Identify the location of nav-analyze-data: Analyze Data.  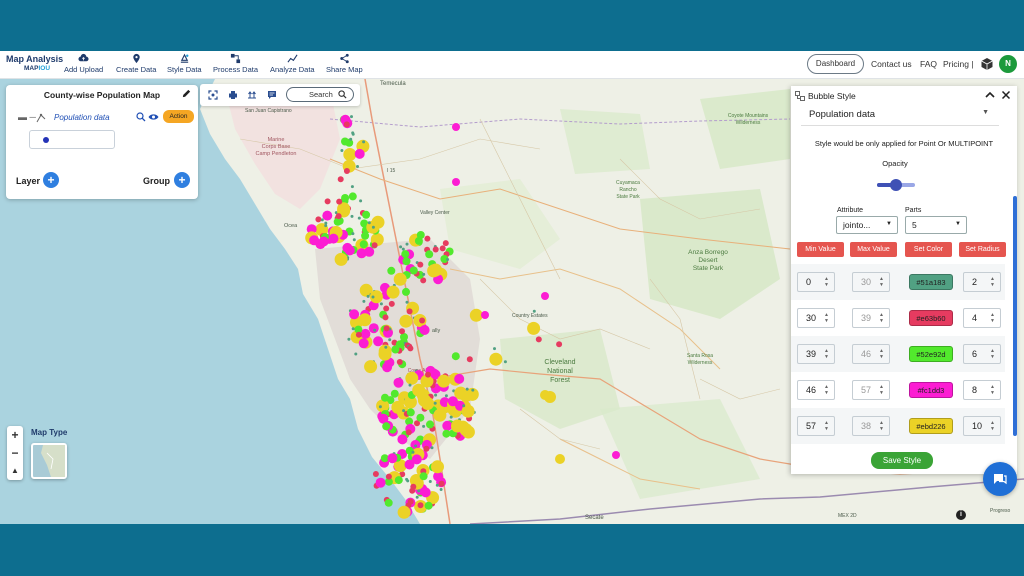
(292, 63).